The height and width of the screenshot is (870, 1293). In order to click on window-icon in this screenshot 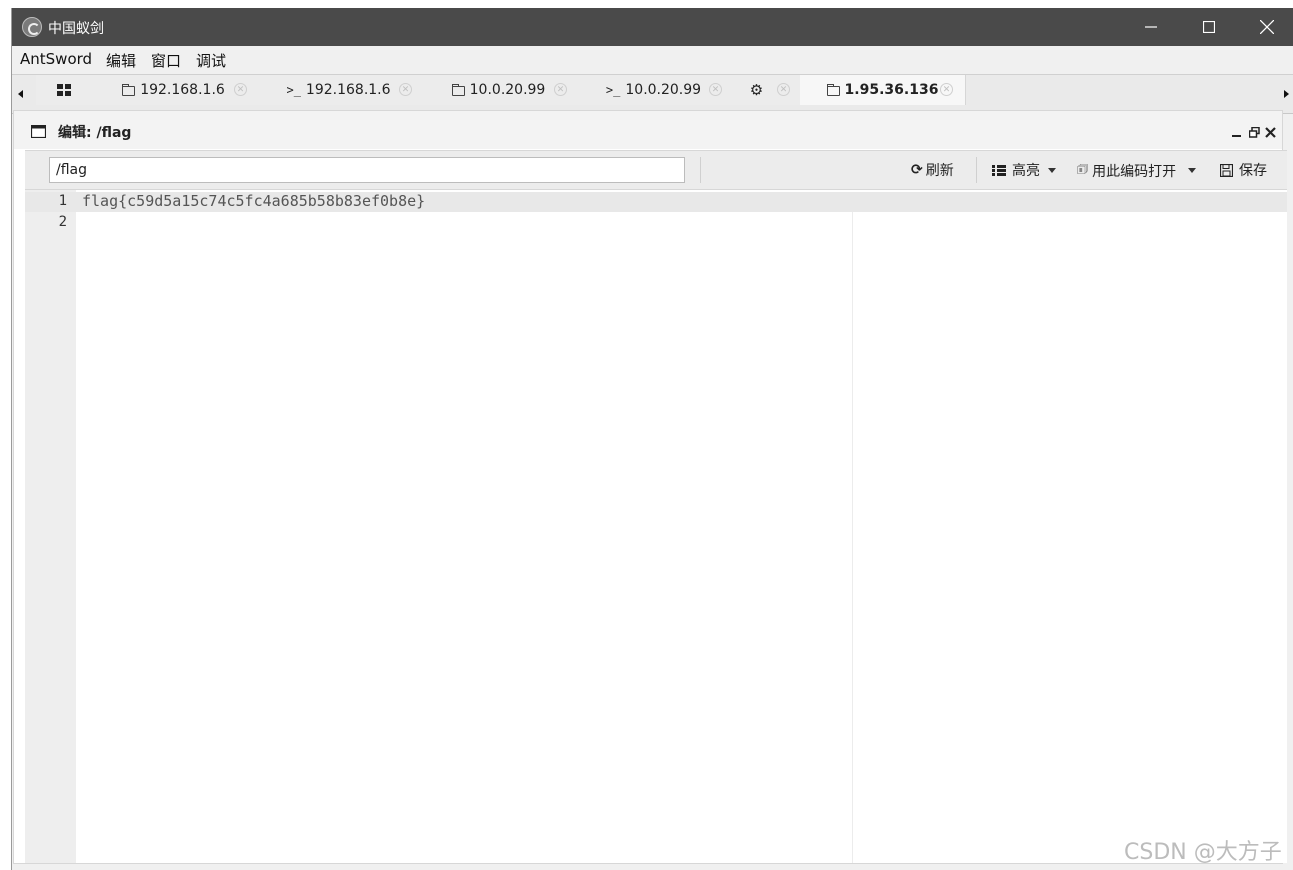, I will do `click(38, 131)`.